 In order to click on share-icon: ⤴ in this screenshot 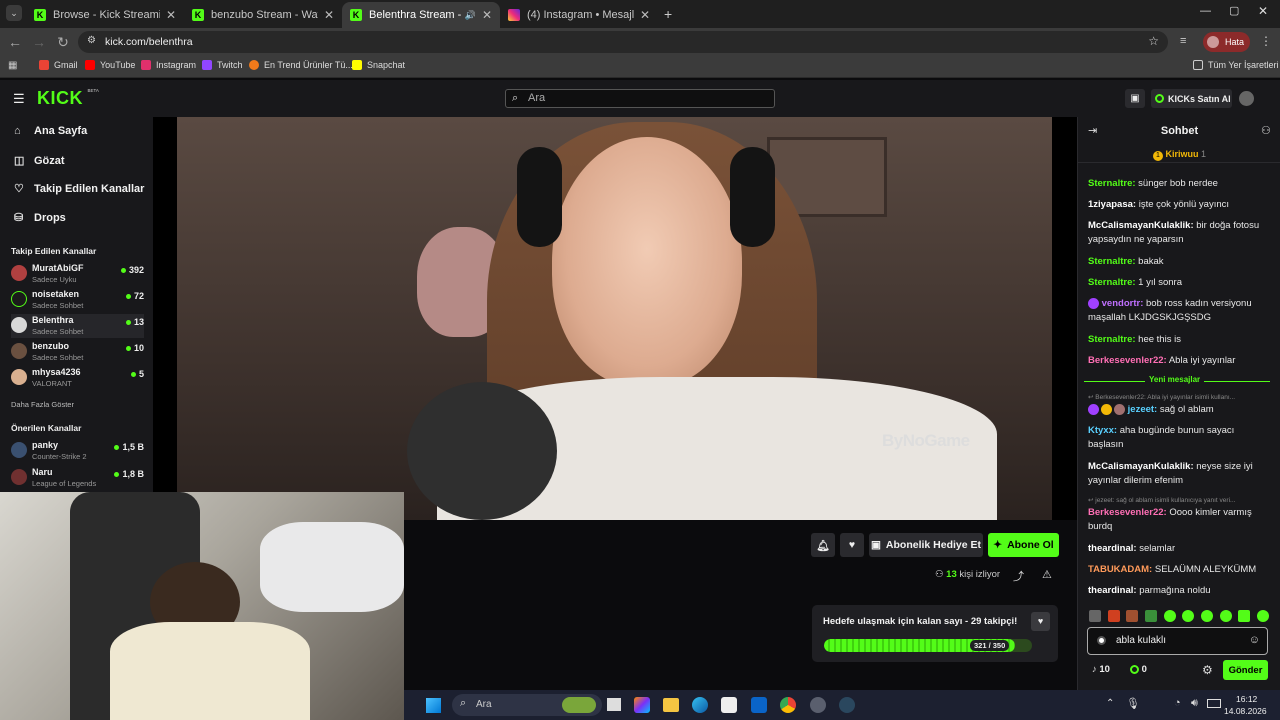, I will do `click(1018, 576)`.